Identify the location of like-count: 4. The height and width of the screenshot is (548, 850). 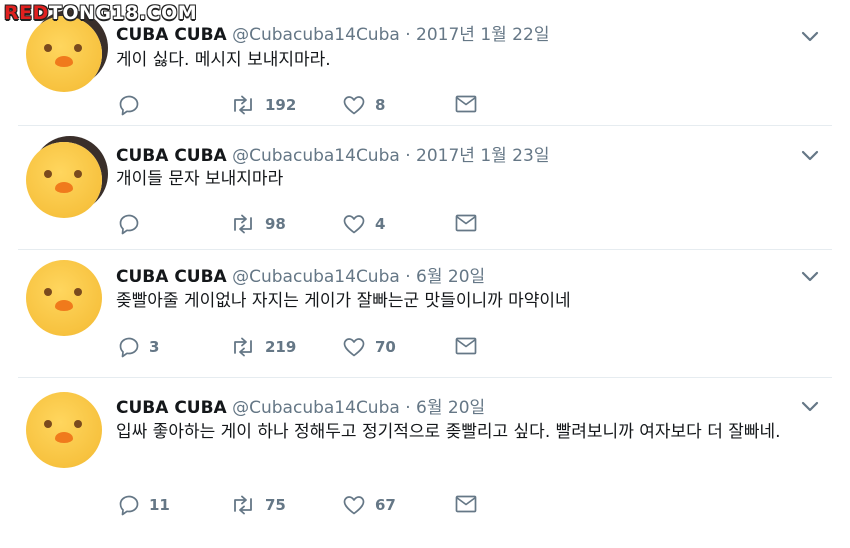
(380, 224).